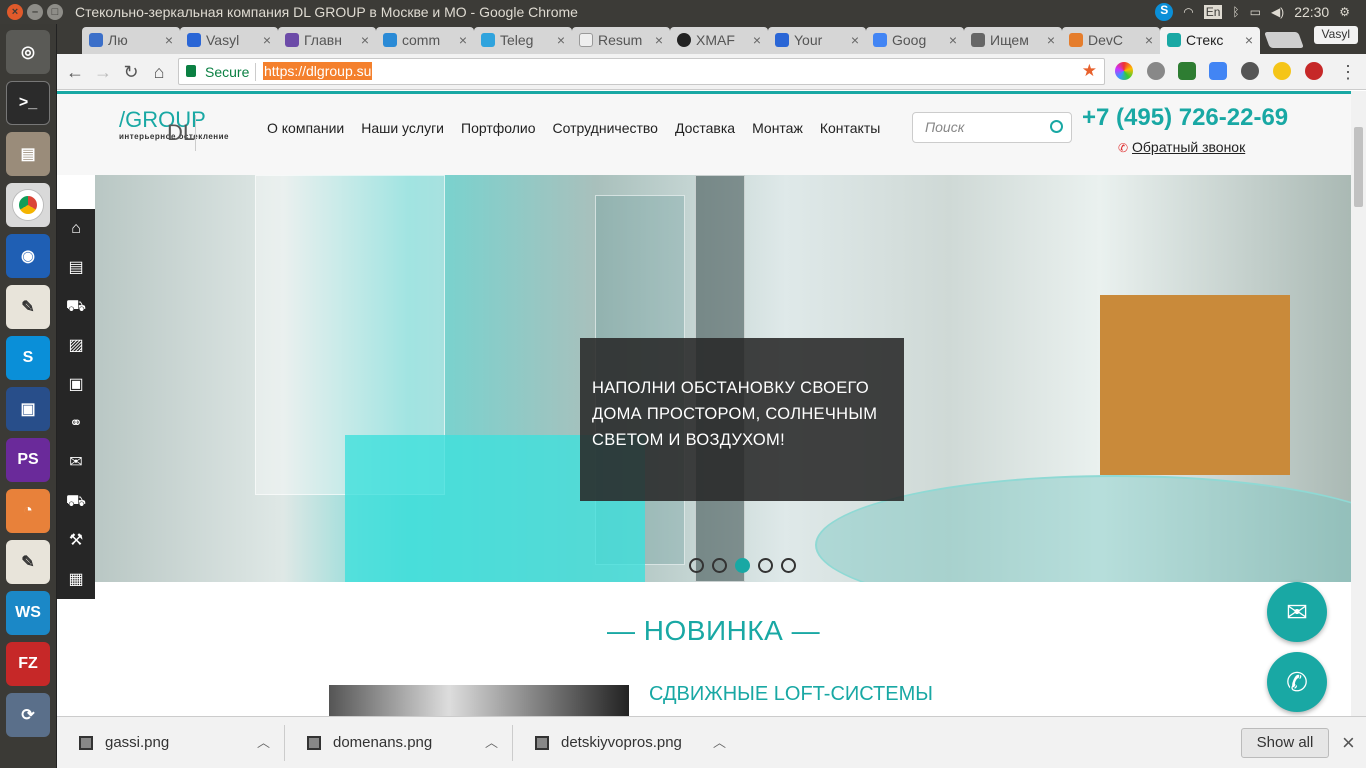  Describe the element at coordinates (28, 613) in the screenshot. I see `webstorm-icon: WS` at that location.